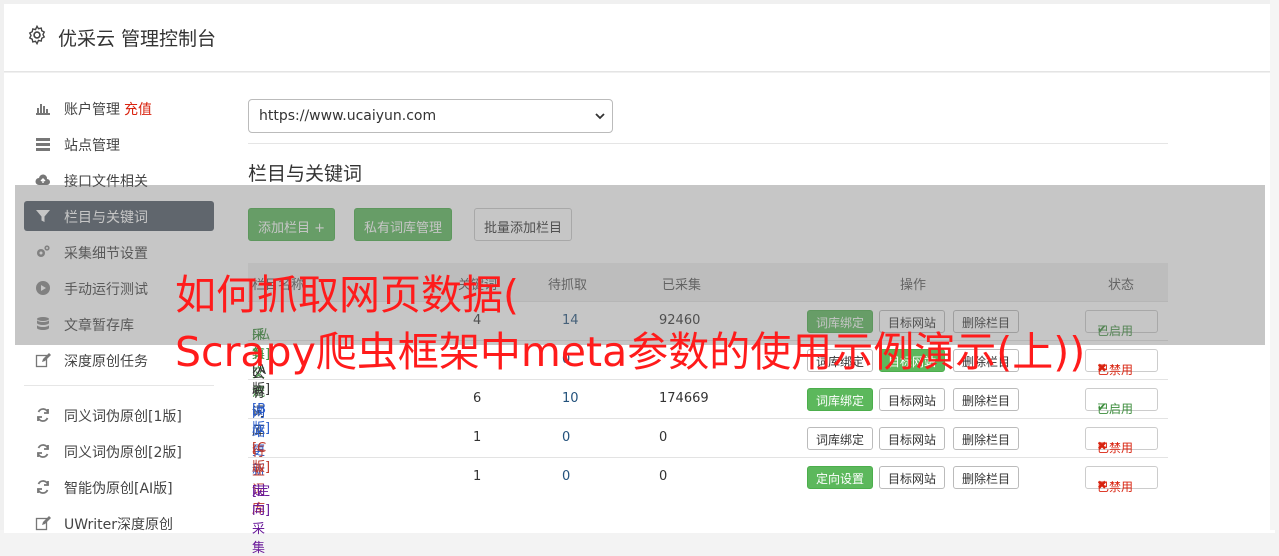 The height and width of the screenshot is (556, 1279). Describe the element at coordinates (92, 146) in the screenshot. I see `sidebar-item-label: 站点管理` at that location.